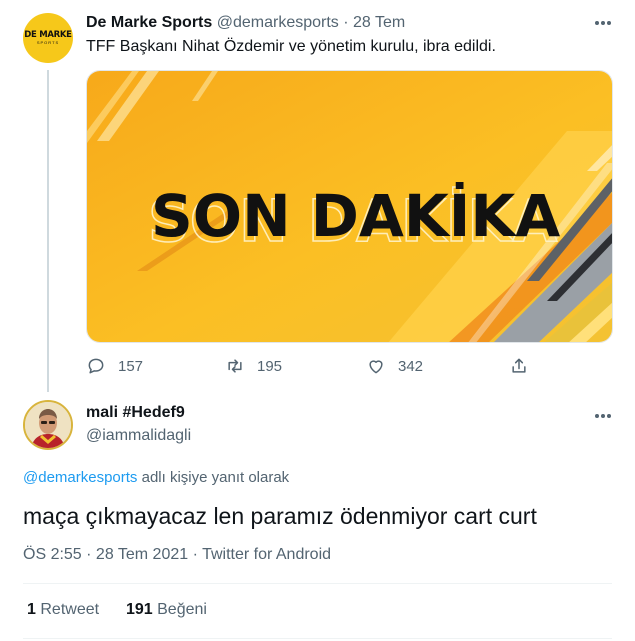 The image size is (635, 641). Describe the element at coordinates (48, 425) in the screenshot. I see `avatar-iammalidagli` at that location.